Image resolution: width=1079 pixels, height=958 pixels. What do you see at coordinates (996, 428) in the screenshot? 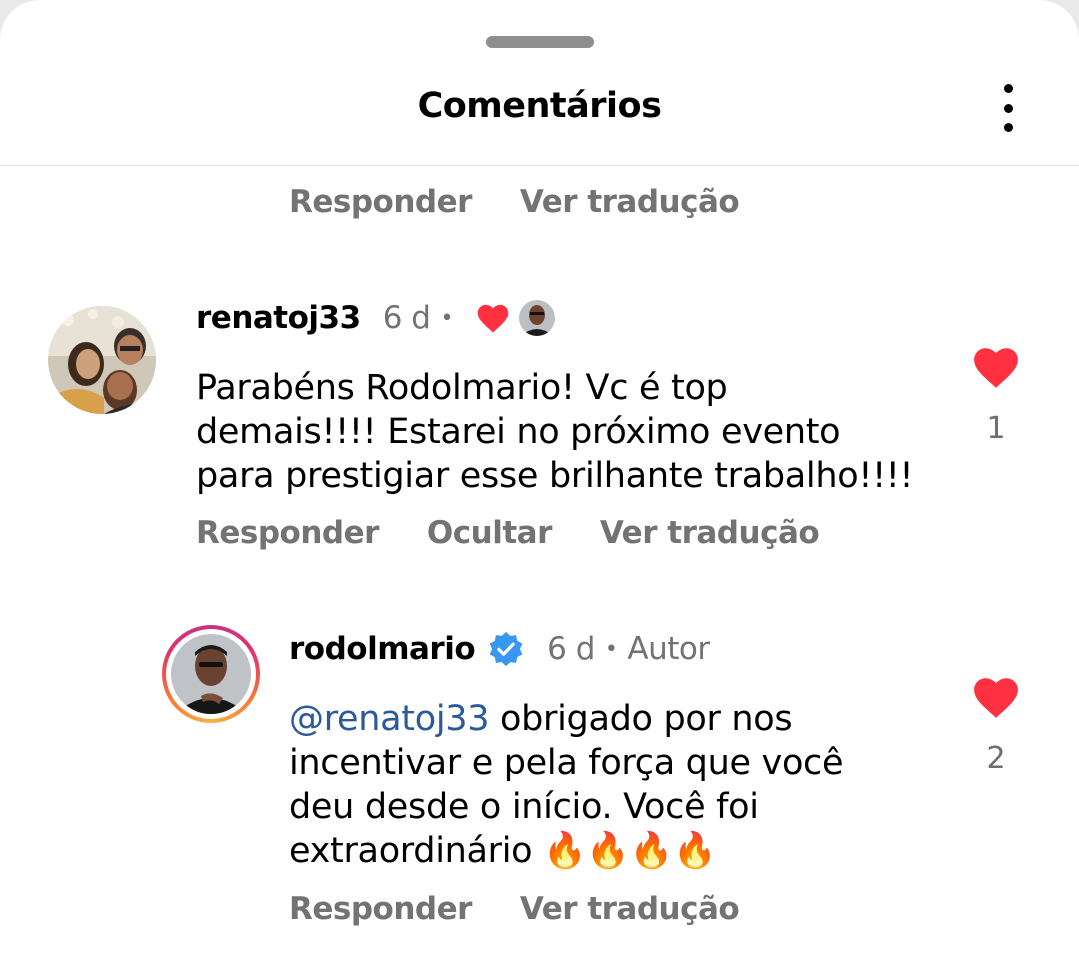
I see `like-count: 1` at bounding box center [996, 428].